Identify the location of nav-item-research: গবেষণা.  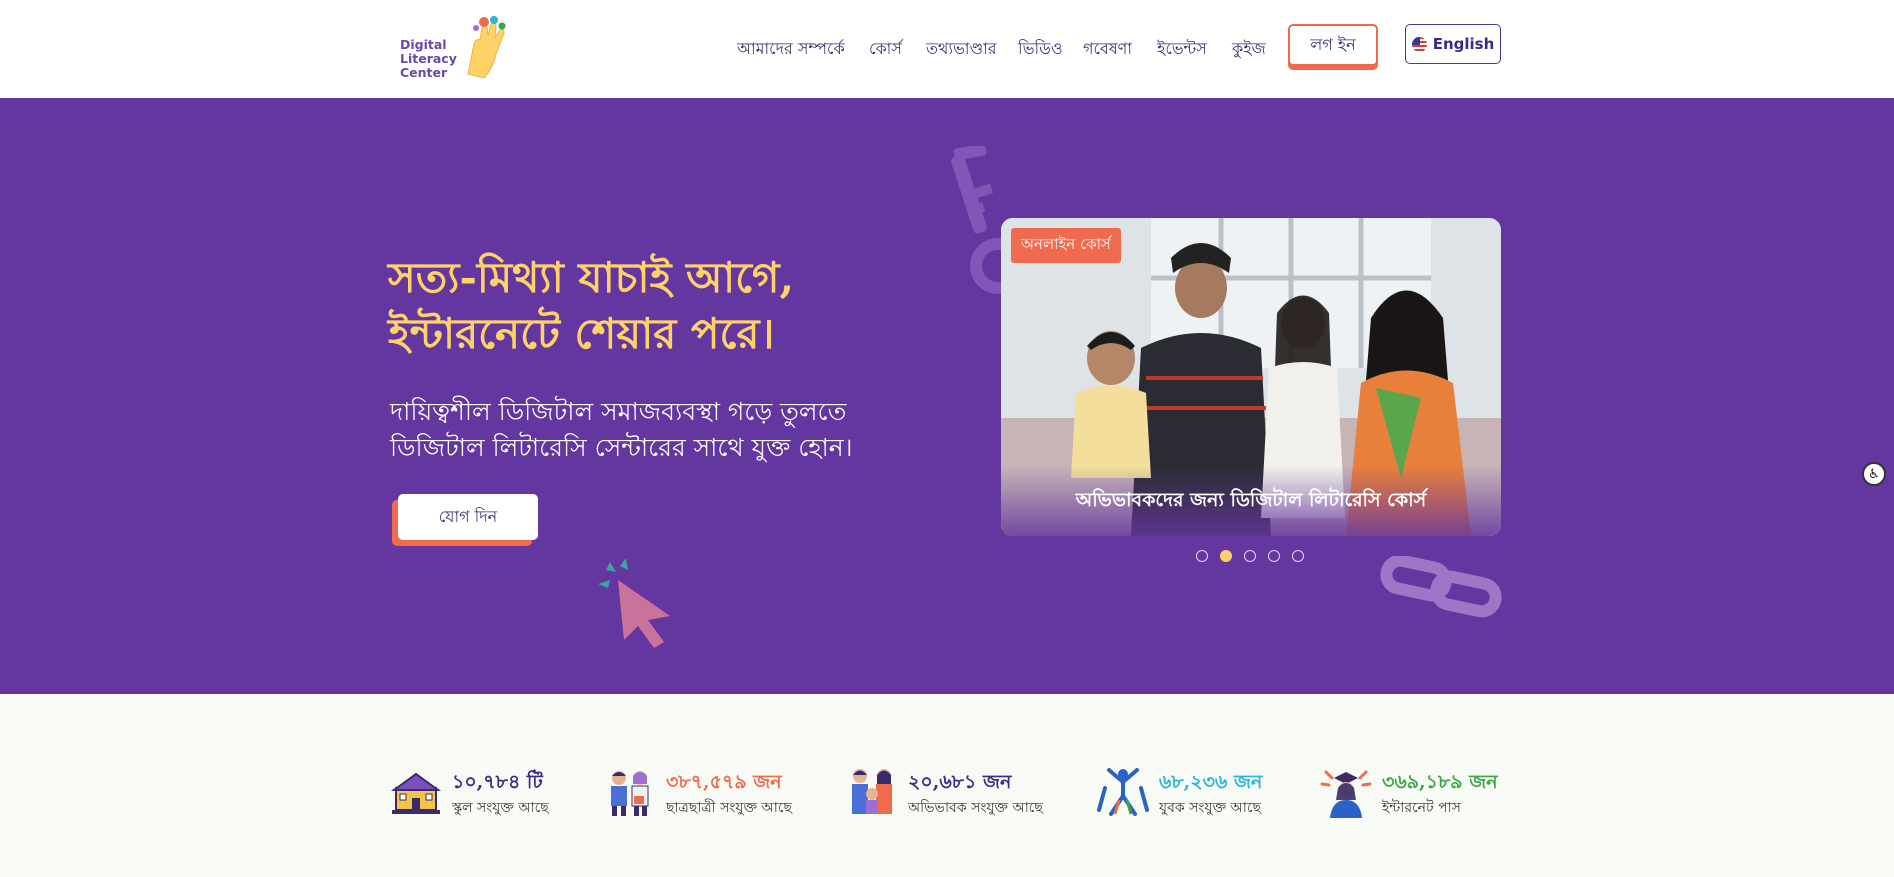
(1107, 49).